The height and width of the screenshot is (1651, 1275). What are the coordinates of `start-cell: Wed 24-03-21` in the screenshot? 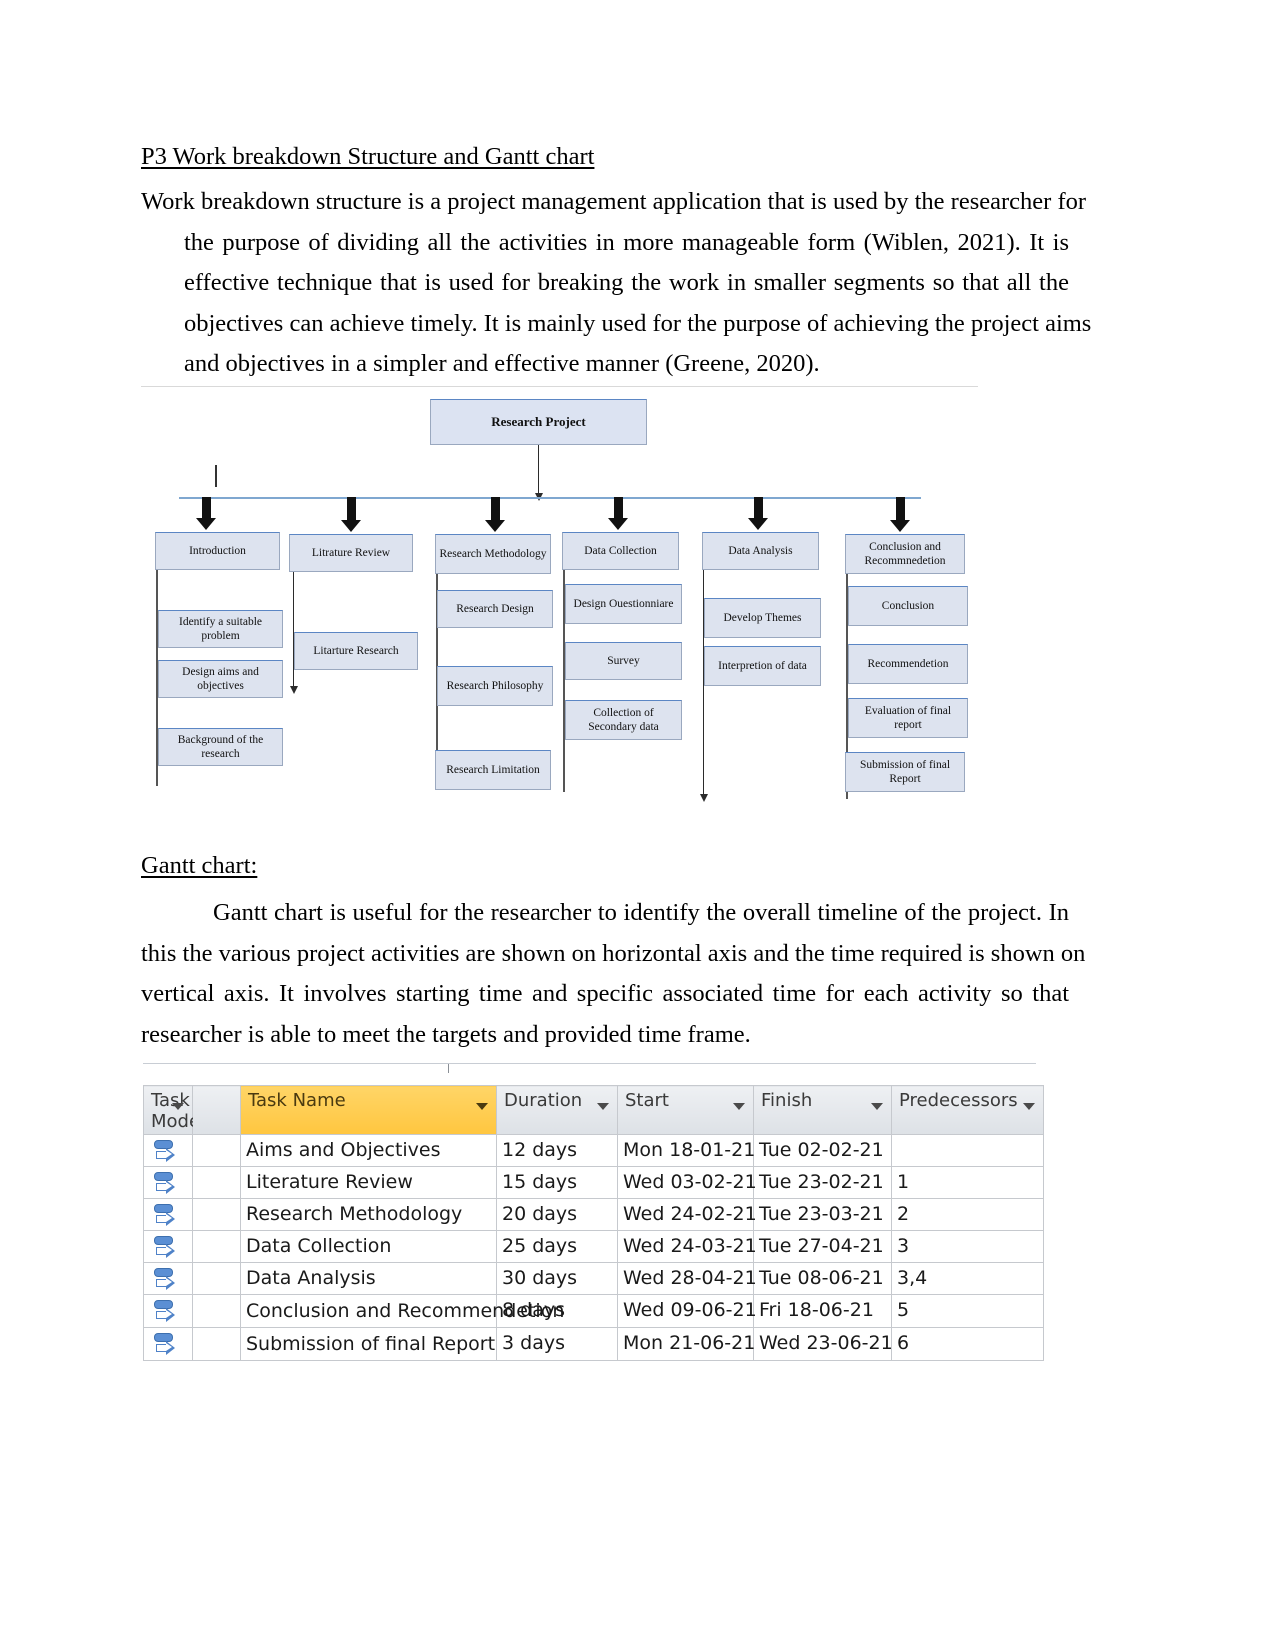 It's located at (687, 1246).